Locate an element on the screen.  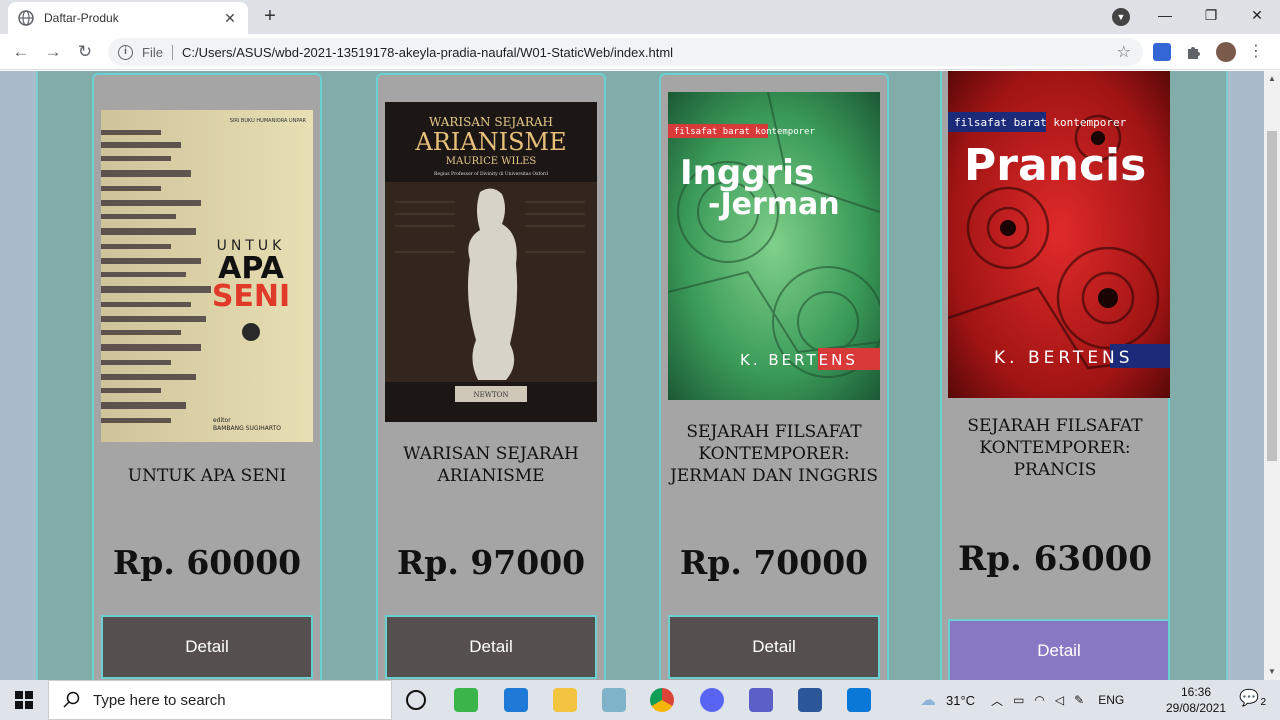
product-name: SEJARAH FILSAFAT KONTEMPORER: PRANCIS is located at coordinates (1055, 448).